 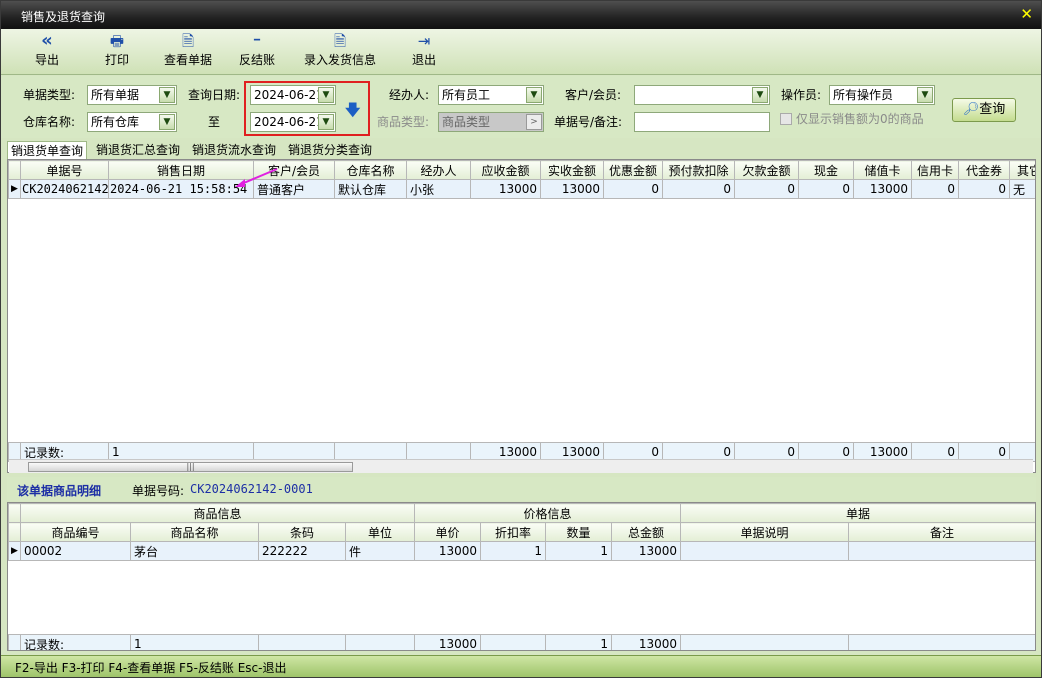 What do you see at coordinates (117, 52) in the screenshot?
I see `print-button: 🖶 打印` at bounding box center [117, 52].